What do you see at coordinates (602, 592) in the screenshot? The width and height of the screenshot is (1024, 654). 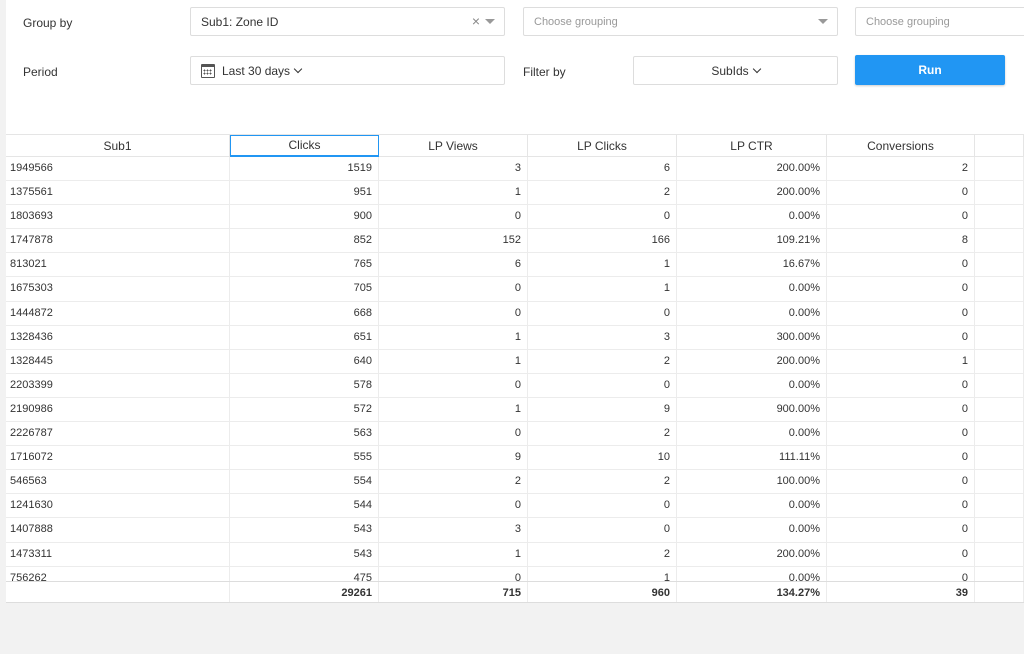 I see `total-cell: 960` at bounding box center [602, 592].